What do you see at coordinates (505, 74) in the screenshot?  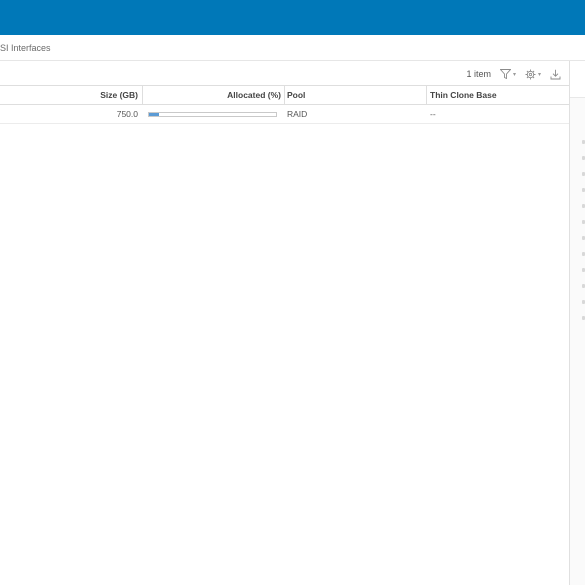 I see `filter-icon` at bounding box center [505, 74].